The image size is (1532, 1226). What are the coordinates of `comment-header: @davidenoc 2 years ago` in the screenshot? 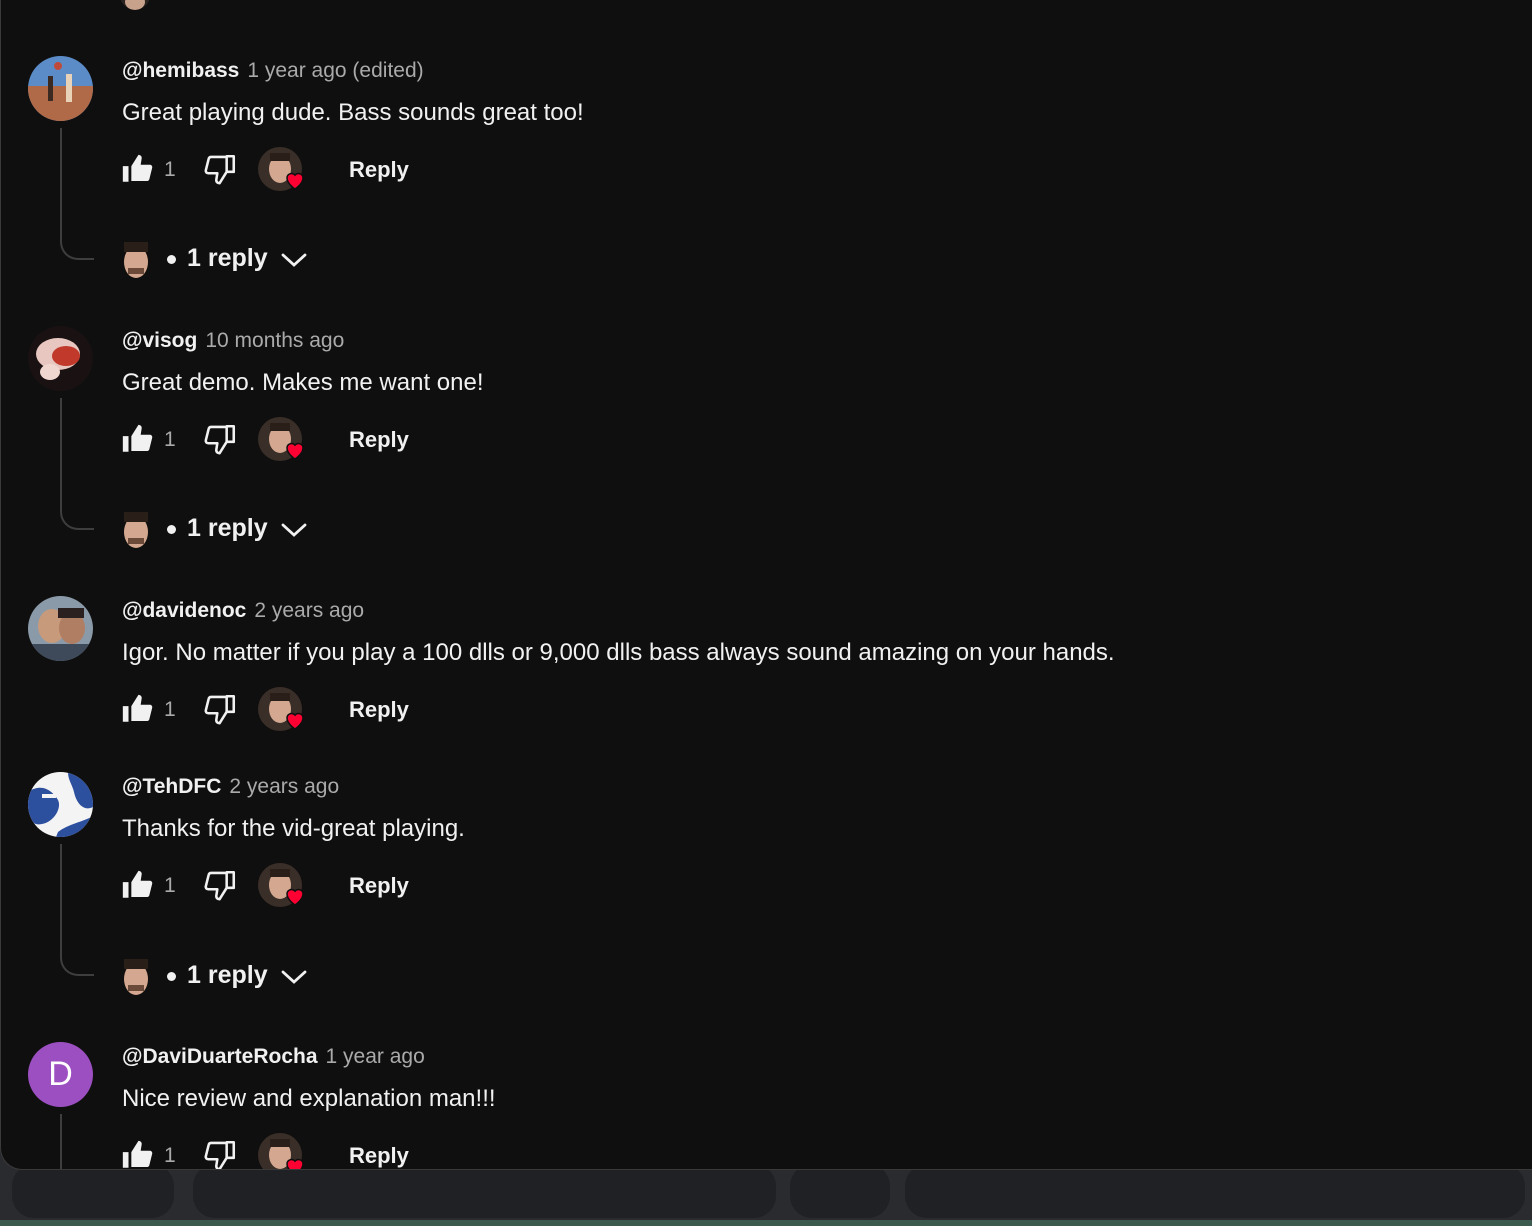 It's located at (243, 611).